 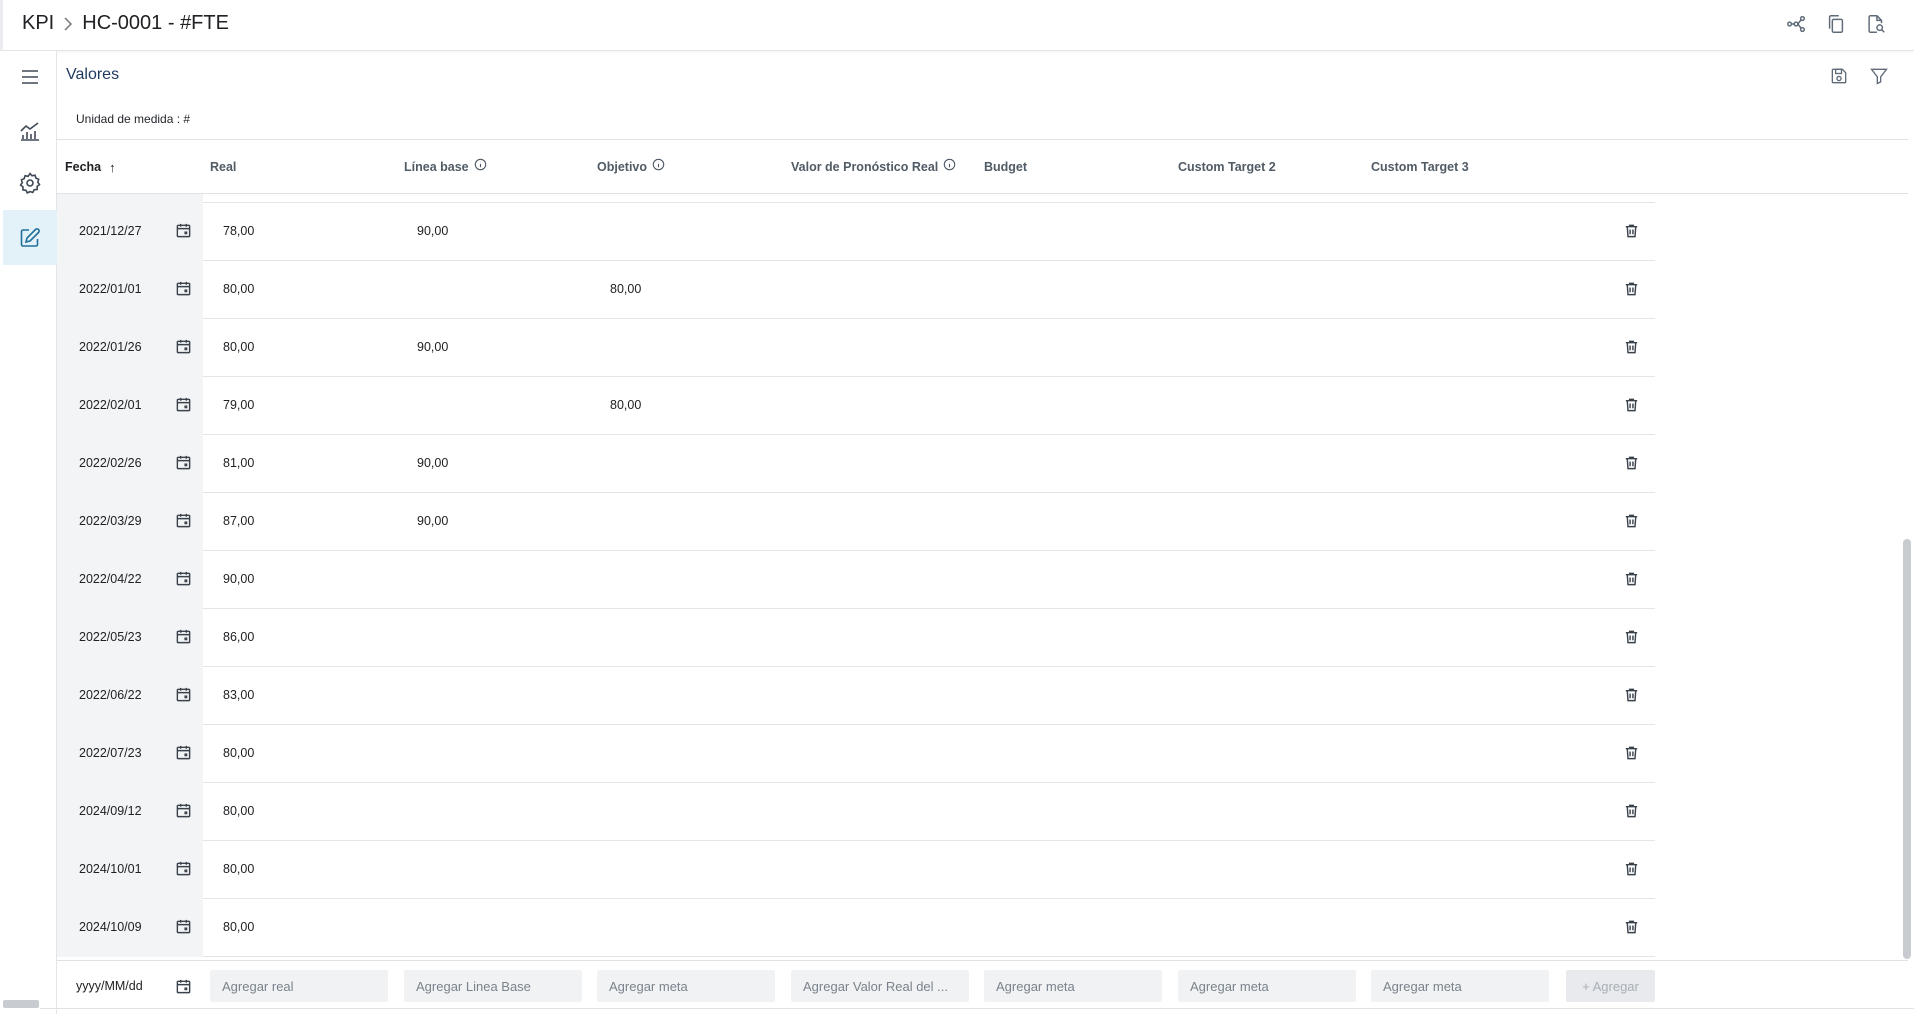 I want to click on date-value: 2022/03/29, so click(x=110, y=521).